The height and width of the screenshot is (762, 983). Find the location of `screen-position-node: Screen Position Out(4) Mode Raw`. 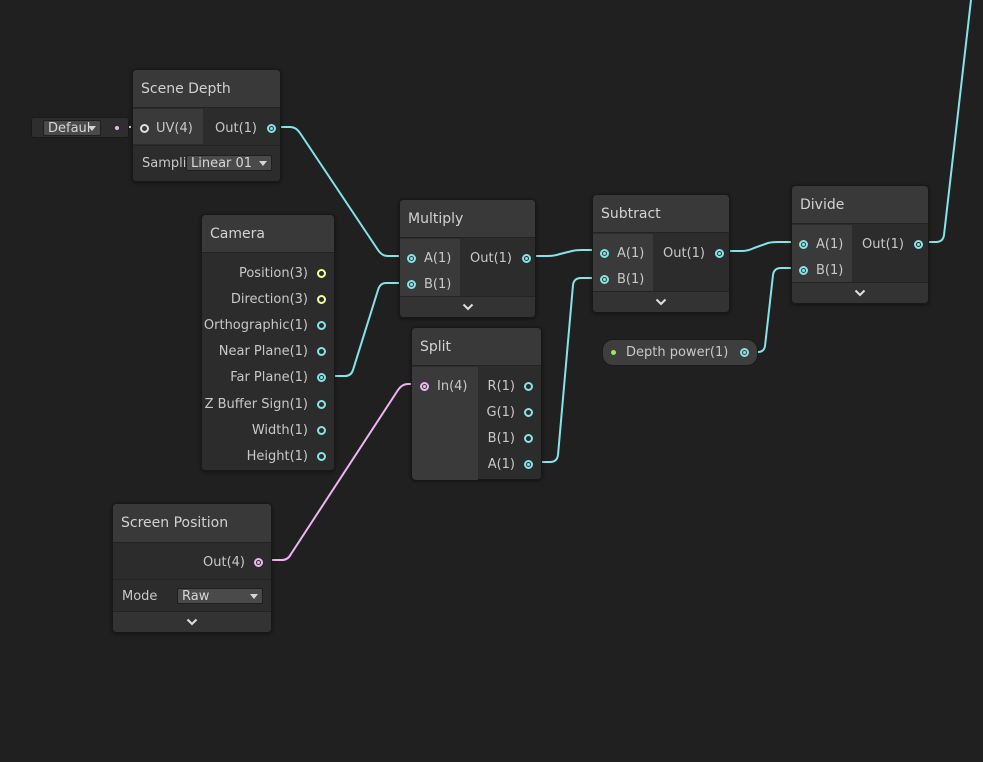

screen-position-node: Screen Position Out(4) Mode Raw is located at coordinates (192, 568).